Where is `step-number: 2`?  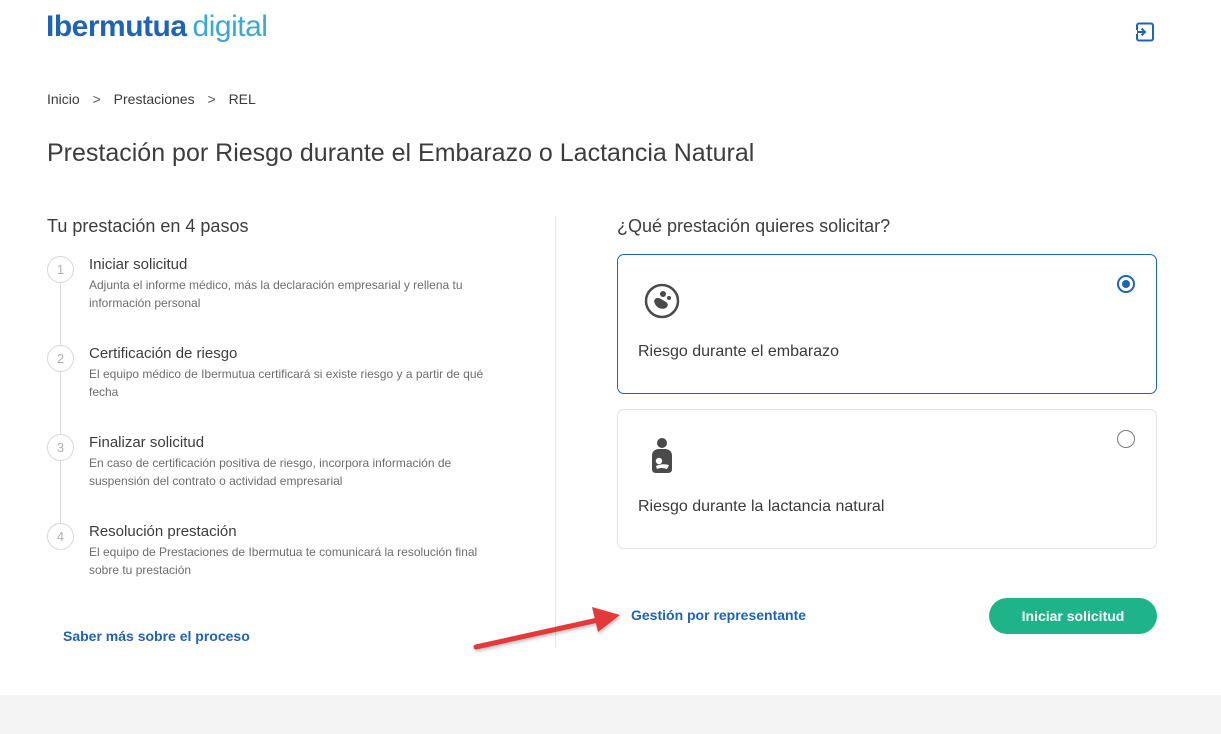 step-number: 2 is located at coordinates (60, 358).